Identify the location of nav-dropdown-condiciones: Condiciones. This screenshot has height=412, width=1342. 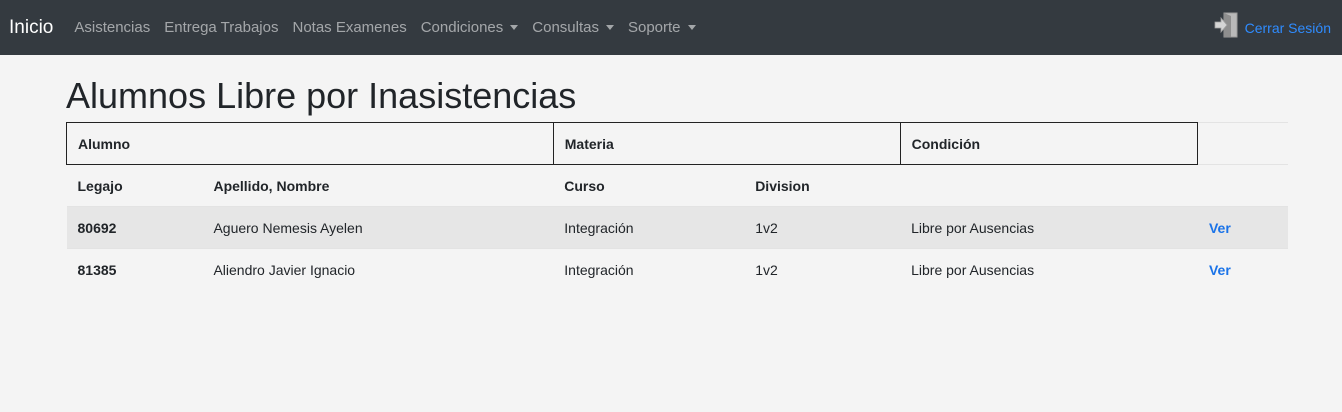
(470, 27).